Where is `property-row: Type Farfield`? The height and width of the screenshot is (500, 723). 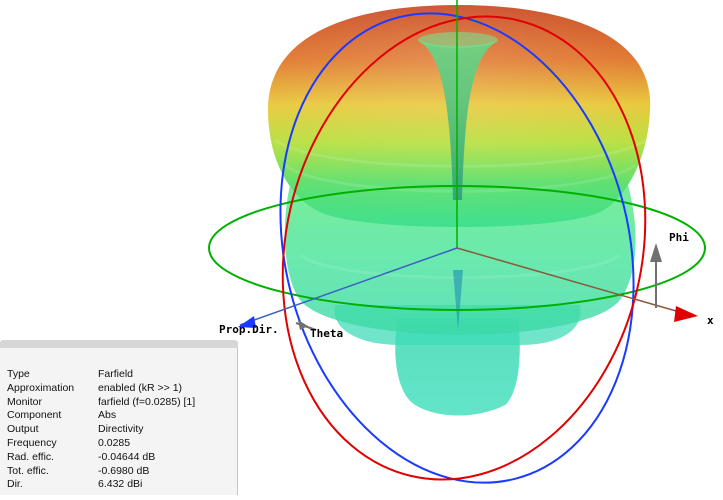 property-row: Type Farfield is located at coordinates (101, 375).